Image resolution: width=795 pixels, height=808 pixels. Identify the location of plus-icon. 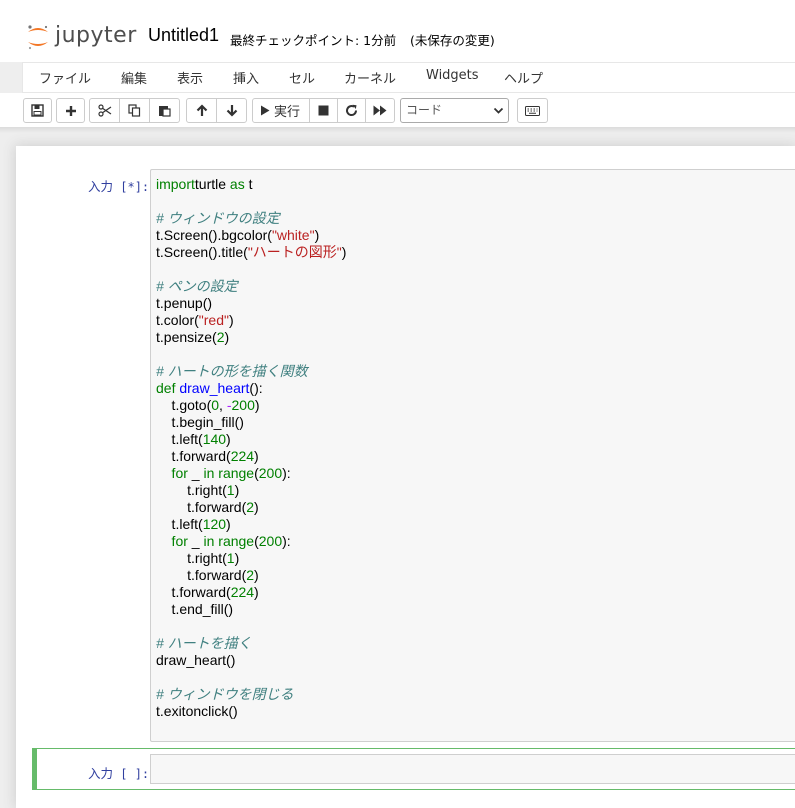
(70, 110).